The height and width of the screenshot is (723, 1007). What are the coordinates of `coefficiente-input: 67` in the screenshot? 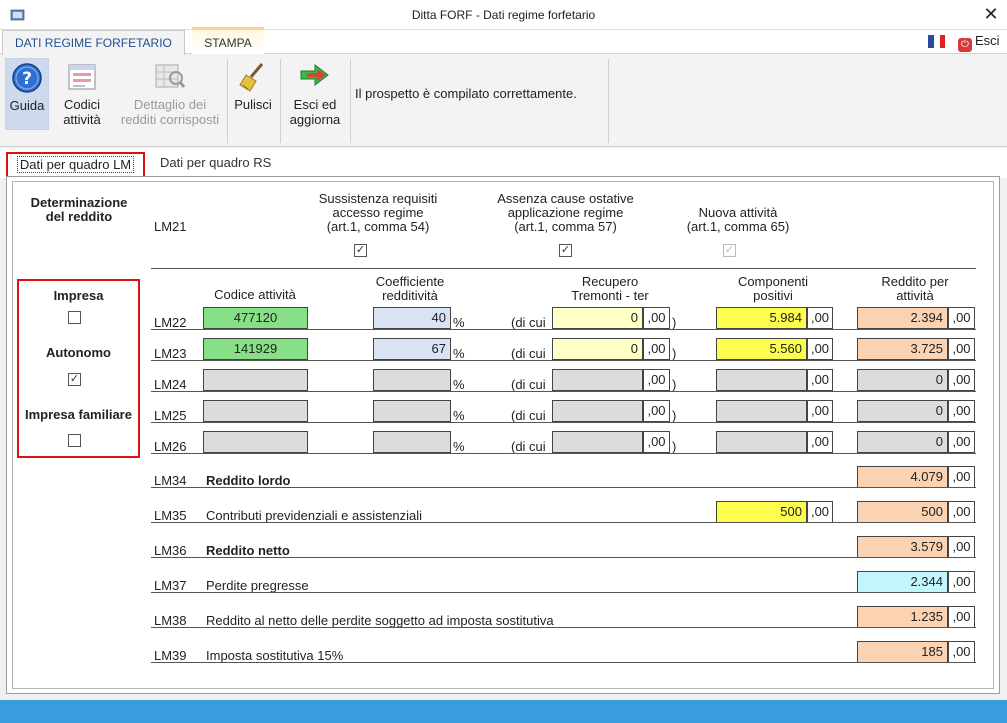 It's located at (412, 349).